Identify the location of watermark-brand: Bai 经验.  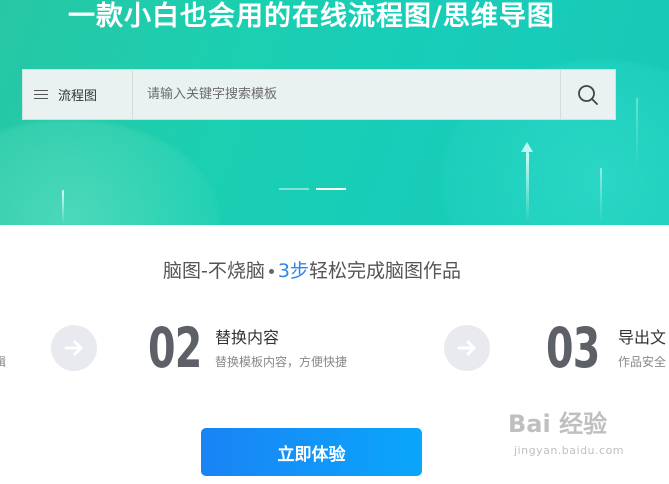
(558, 424).